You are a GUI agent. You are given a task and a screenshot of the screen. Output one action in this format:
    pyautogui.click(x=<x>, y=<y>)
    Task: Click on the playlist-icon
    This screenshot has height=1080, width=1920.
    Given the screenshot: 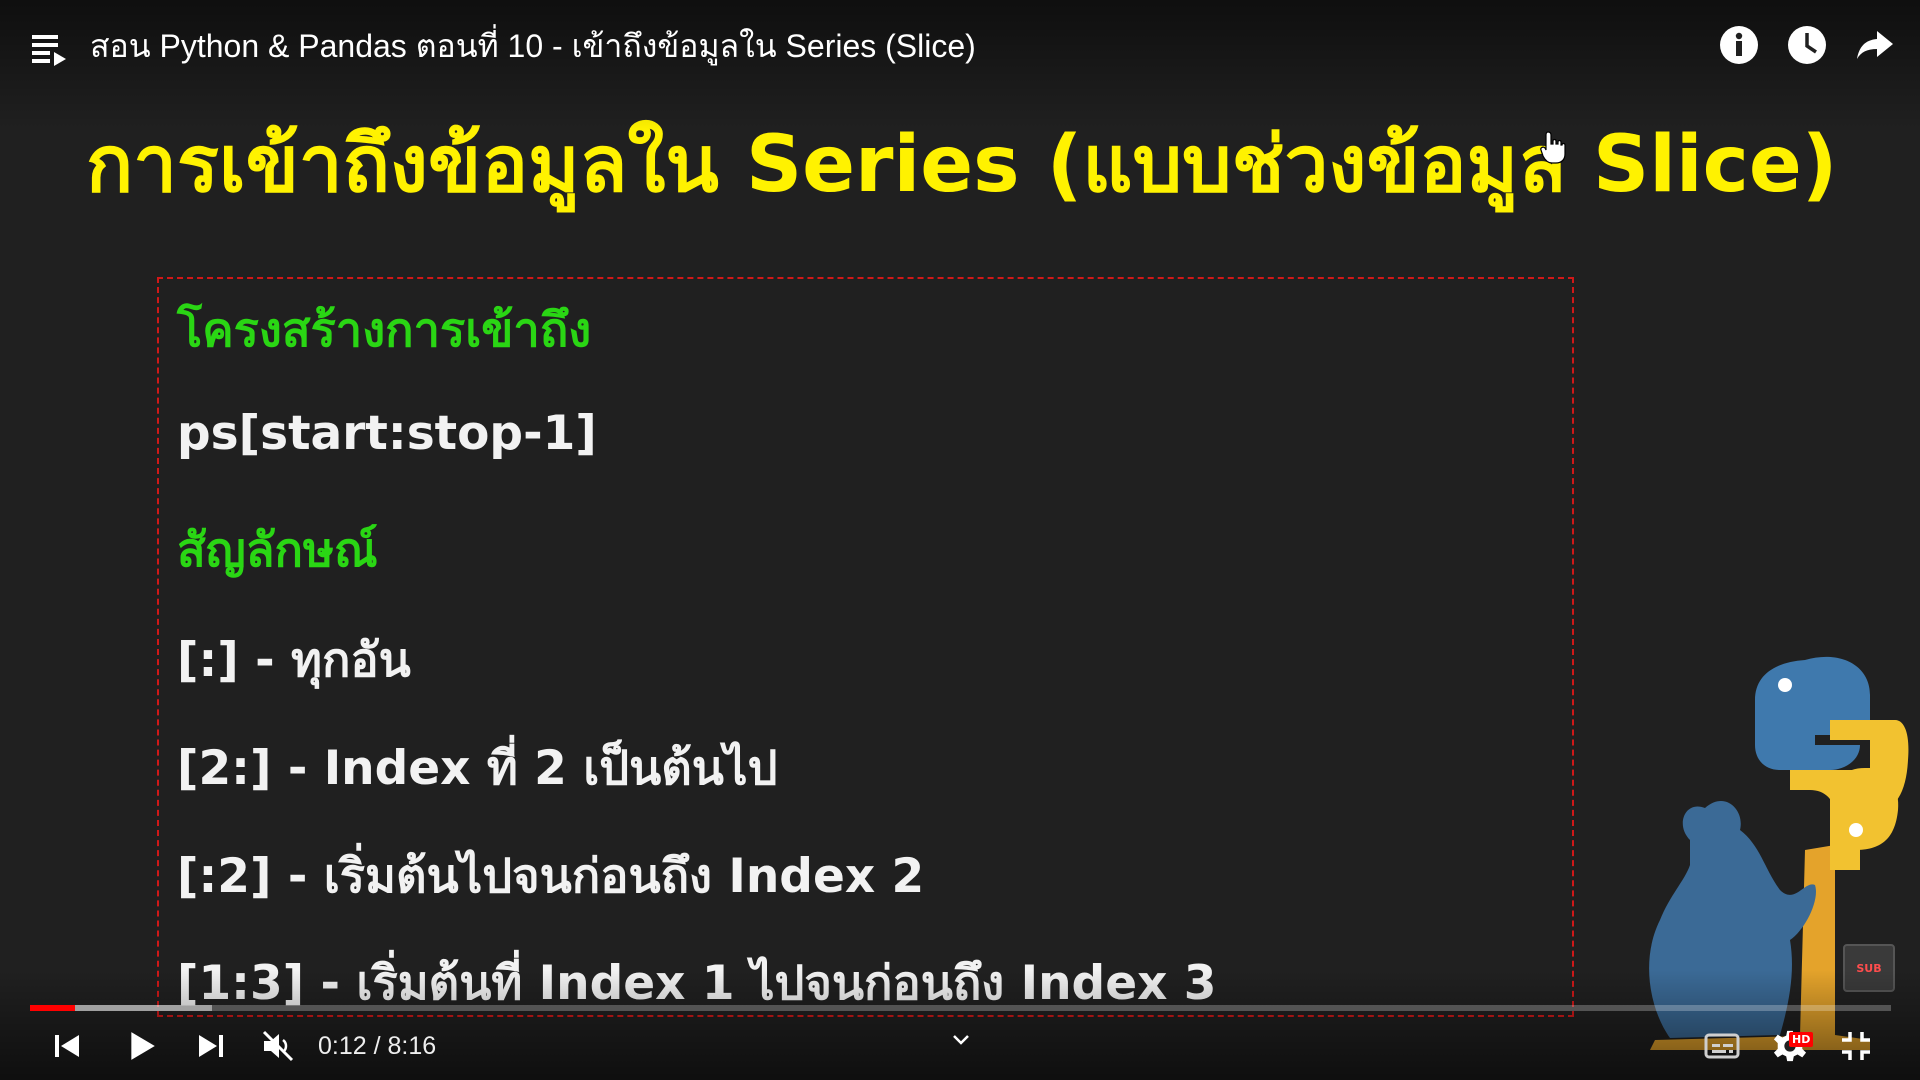 What is the action you would take?
    pyautogui.click(x=50, y=48)
    